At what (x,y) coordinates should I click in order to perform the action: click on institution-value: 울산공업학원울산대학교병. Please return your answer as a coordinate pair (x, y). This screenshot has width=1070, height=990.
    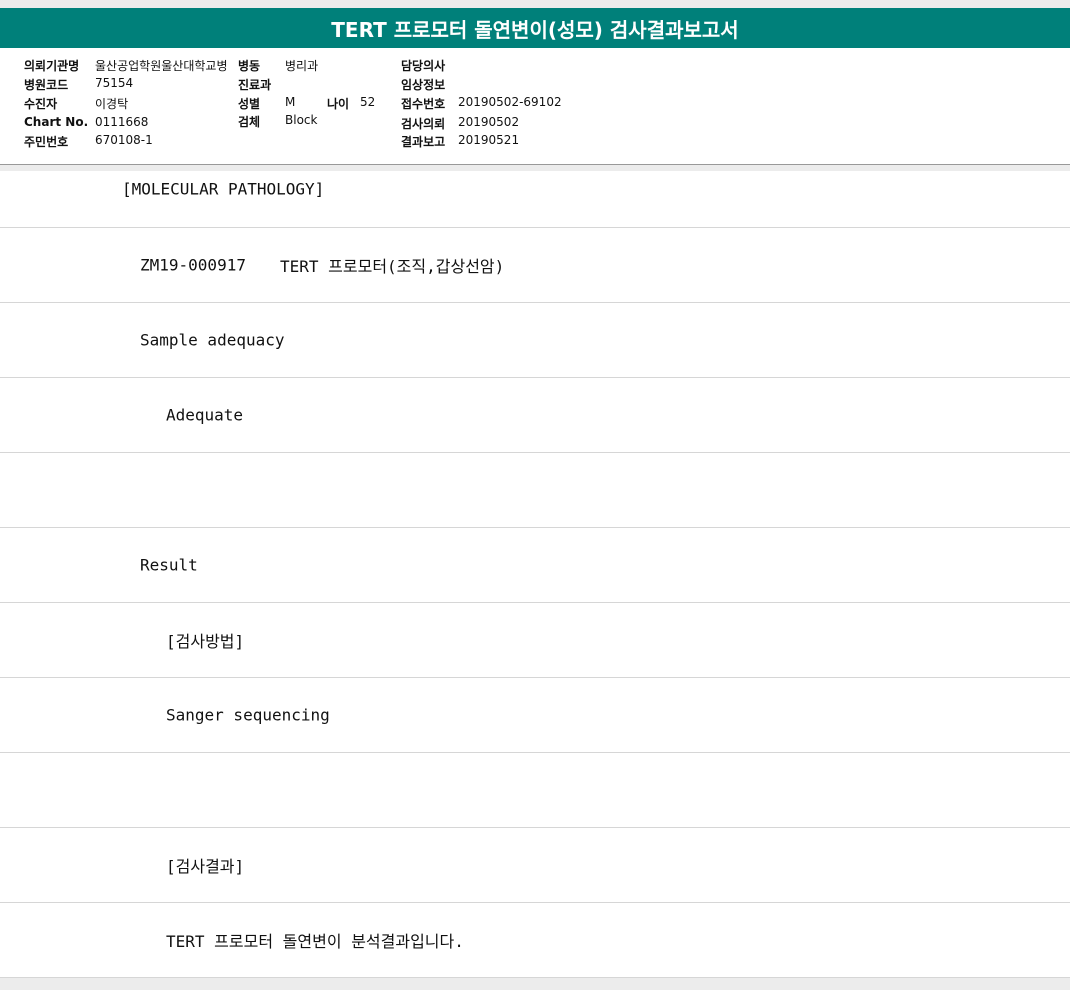
    Looking at the image, I should click on (161, 66).